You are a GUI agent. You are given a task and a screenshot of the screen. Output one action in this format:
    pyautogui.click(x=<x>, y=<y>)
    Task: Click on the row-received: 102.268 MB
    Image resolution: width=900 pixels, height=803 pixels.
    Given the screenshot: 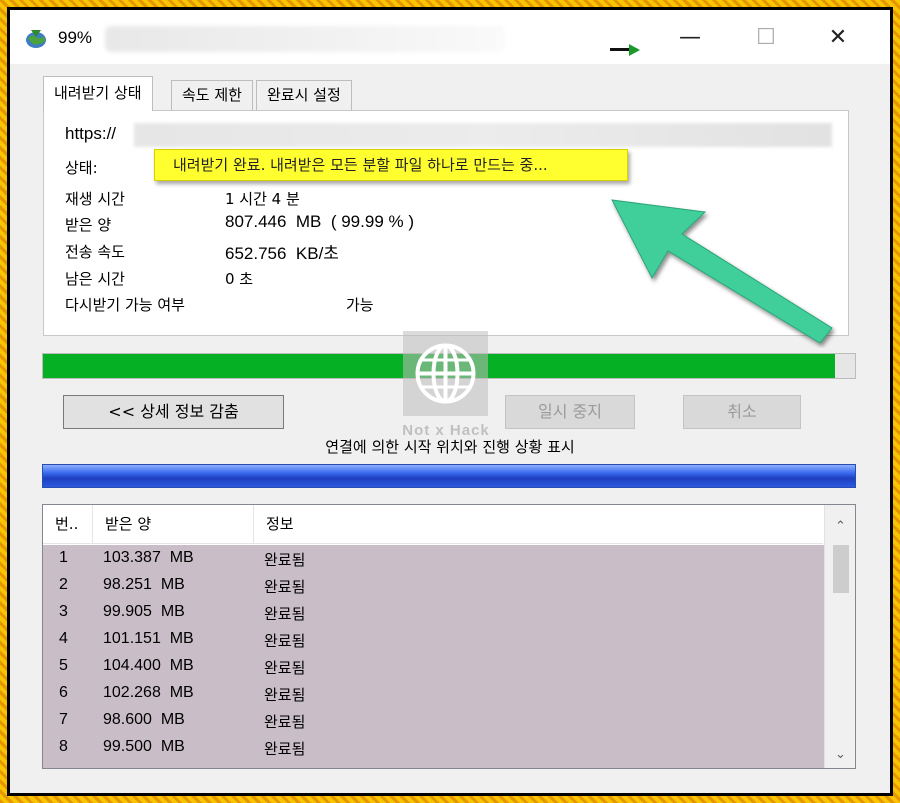 What is the action you would take?
    pyautogui.click(x=148, y=692)
    